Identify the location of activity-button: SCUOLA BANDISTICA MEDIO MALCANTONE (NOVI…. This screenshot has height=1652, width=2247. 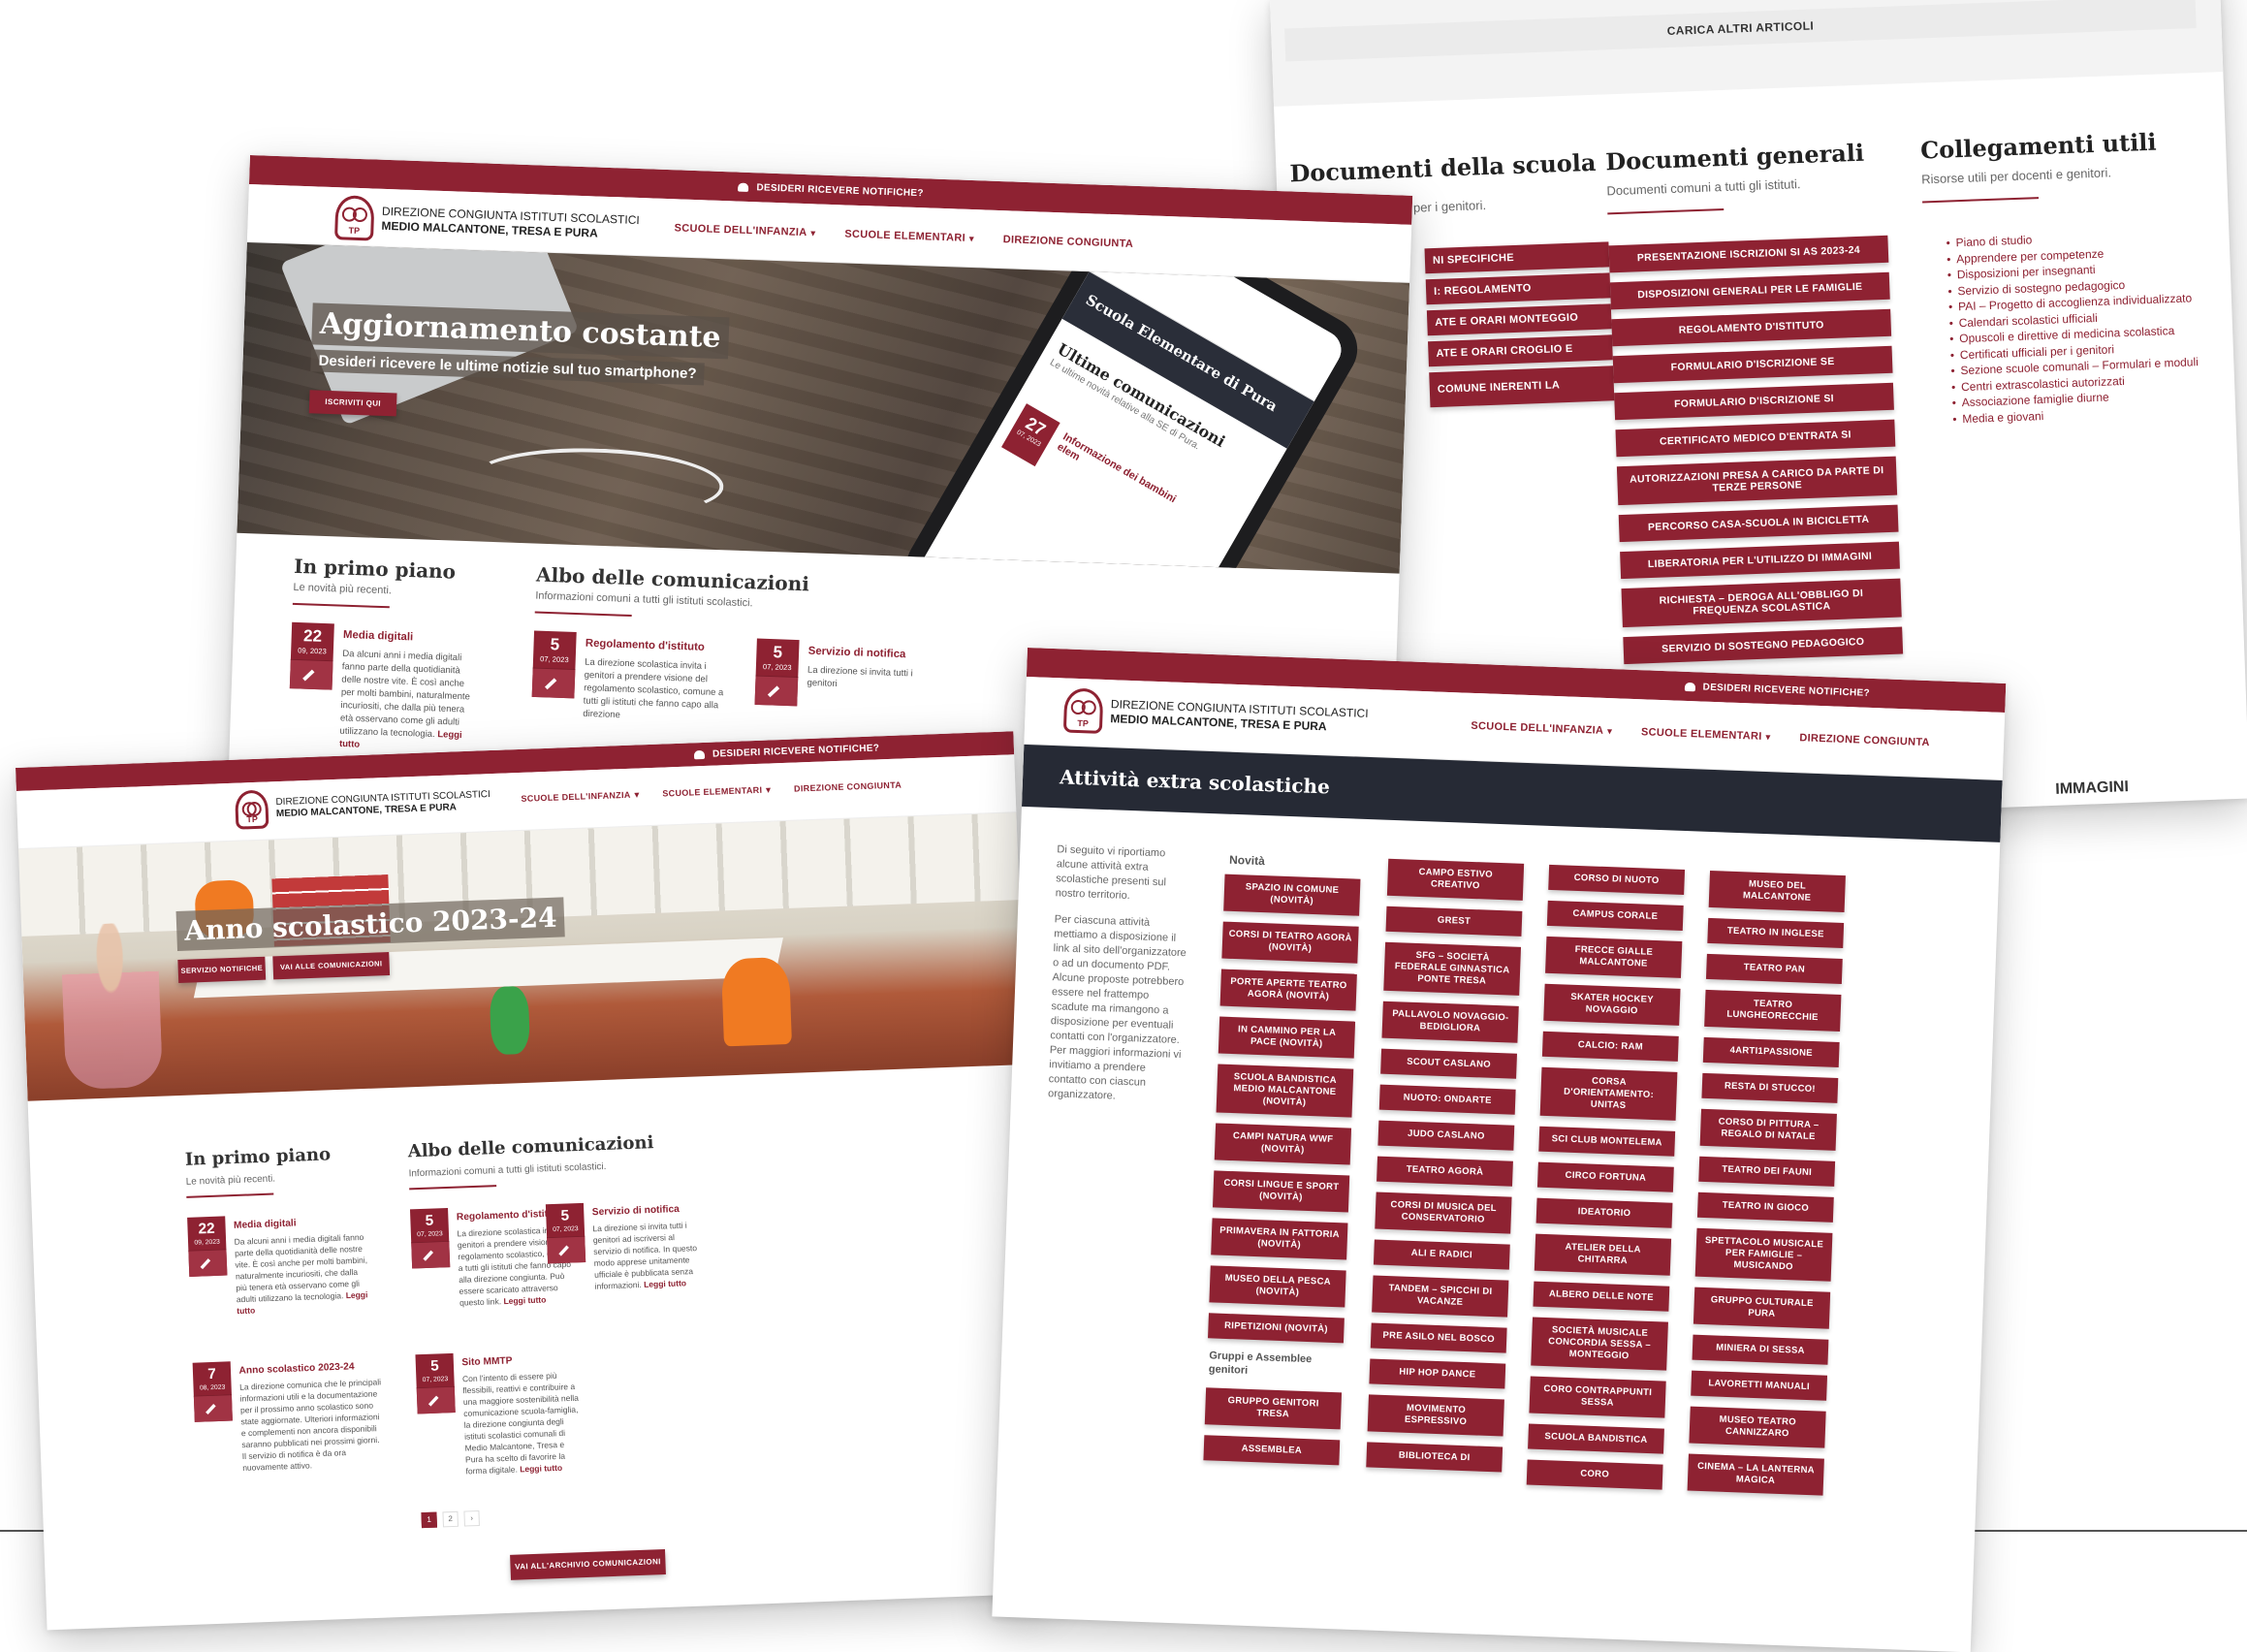
(1285, 1091).